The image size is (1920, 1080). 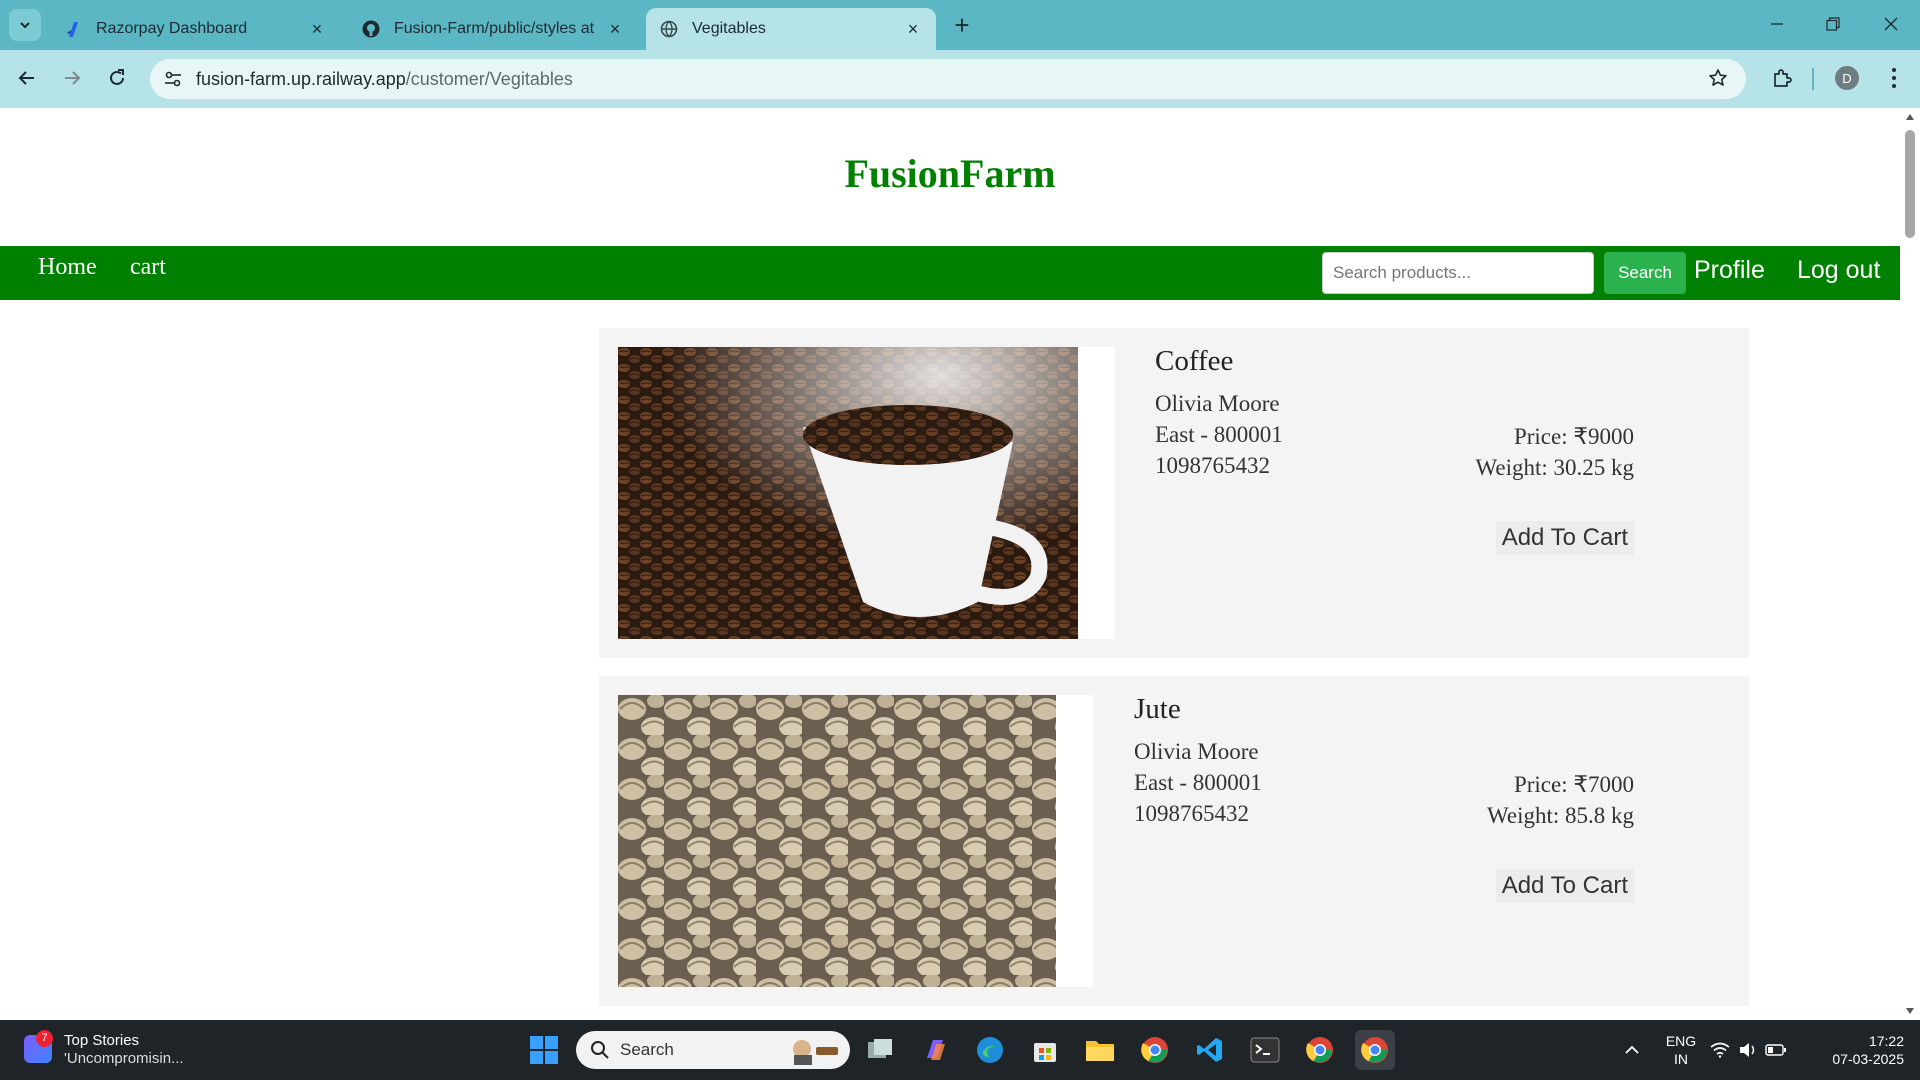 I want to click on news-title: Top Stories, so click(x=102, y=1040).